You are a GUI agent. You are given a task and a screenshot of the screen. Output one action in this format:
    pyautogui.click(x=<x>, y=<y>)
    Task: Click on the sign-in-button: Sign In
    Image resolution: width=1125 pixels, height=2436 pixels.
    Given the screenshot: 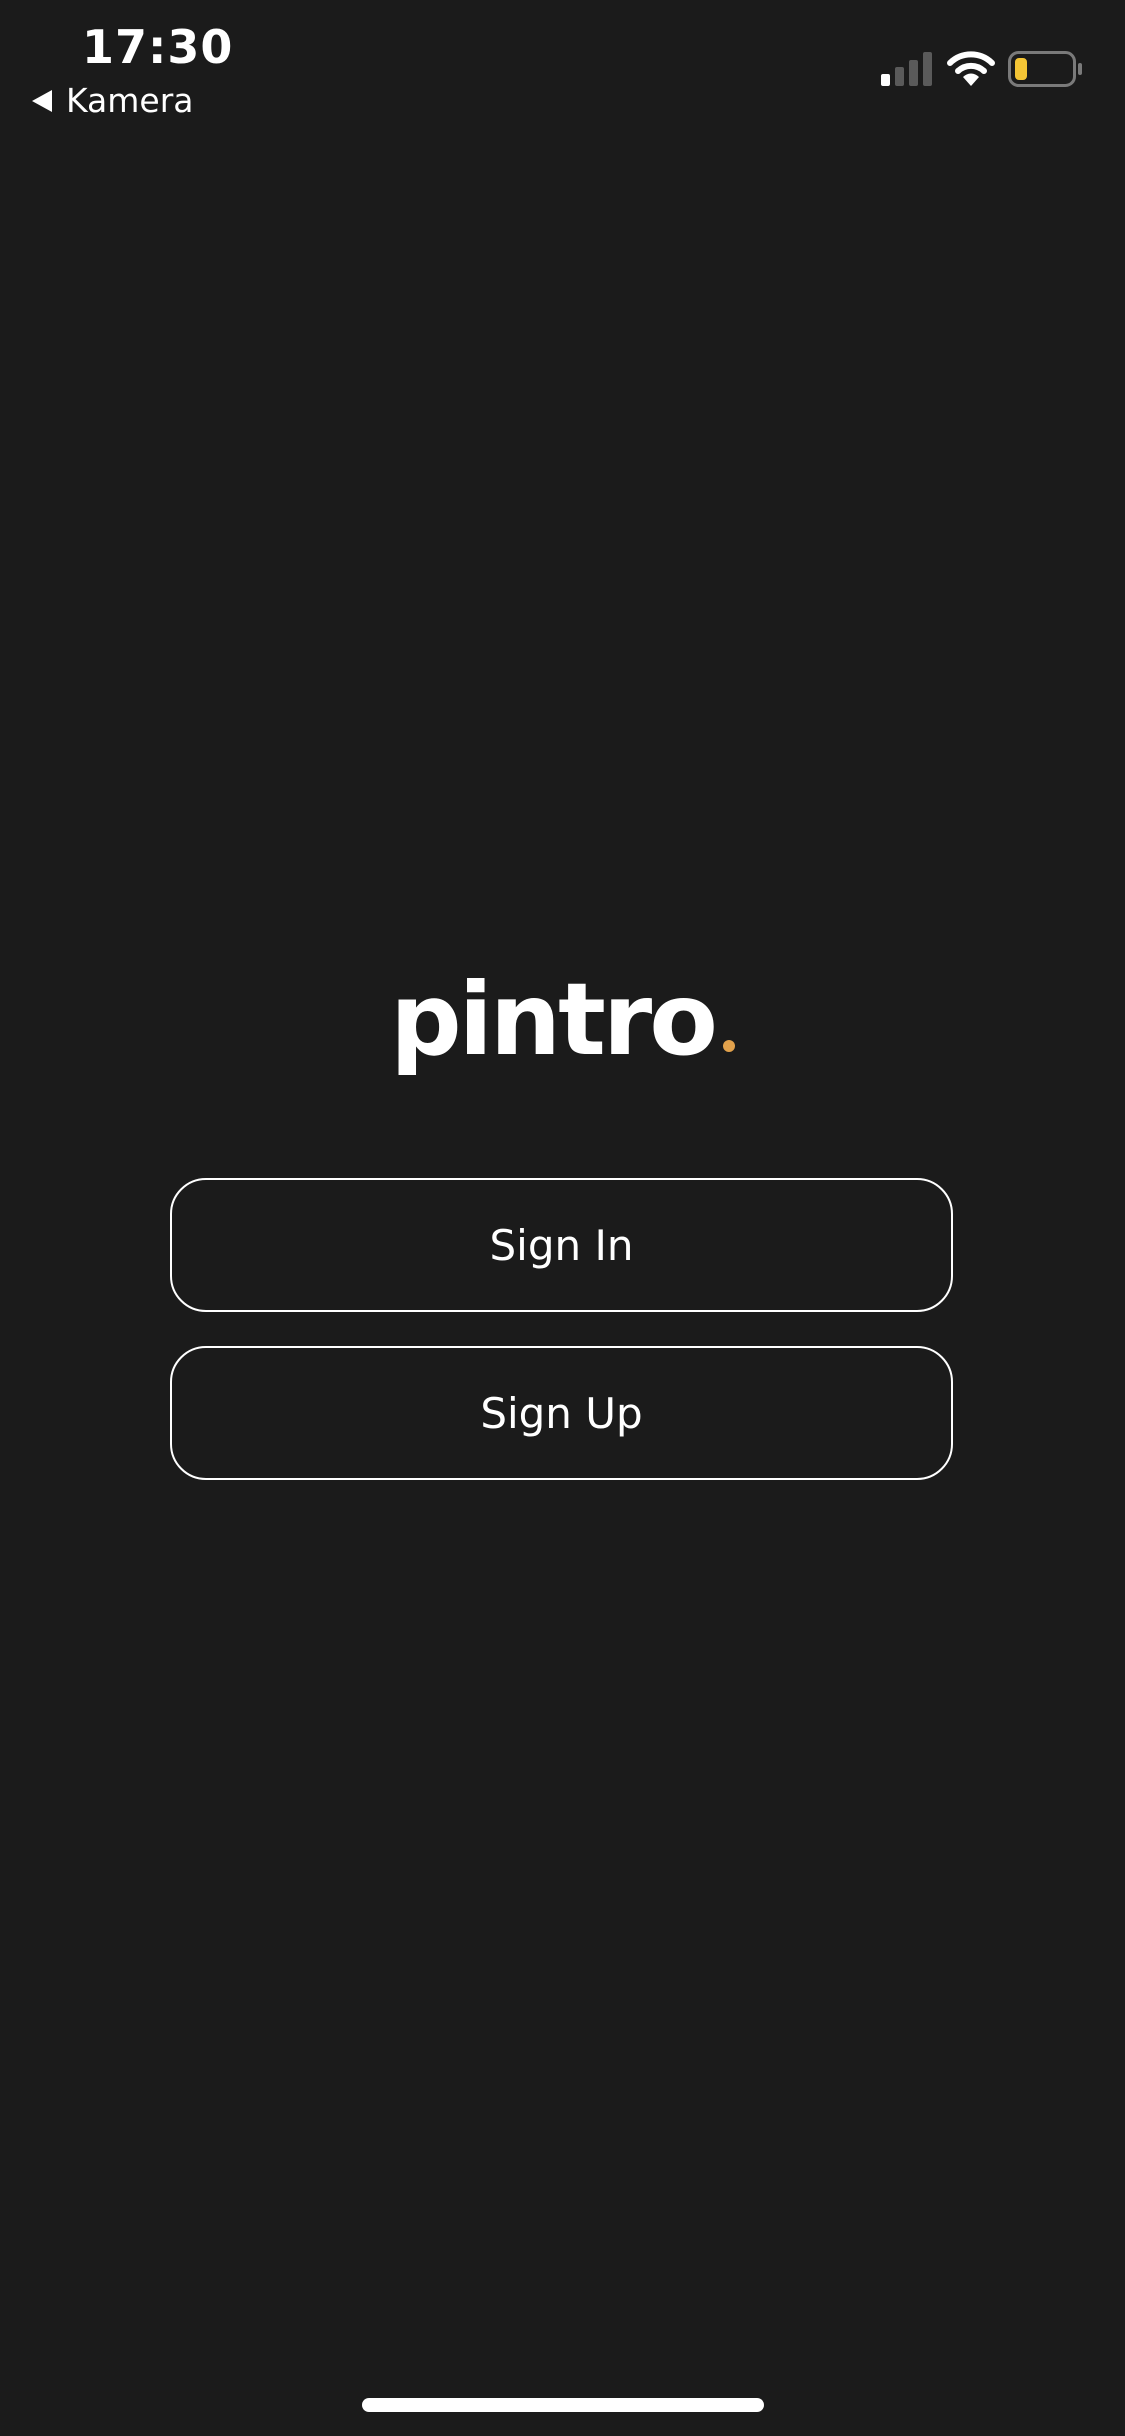 What is the action you would take?
    pyautogui.click(x=561, y=1245)
    